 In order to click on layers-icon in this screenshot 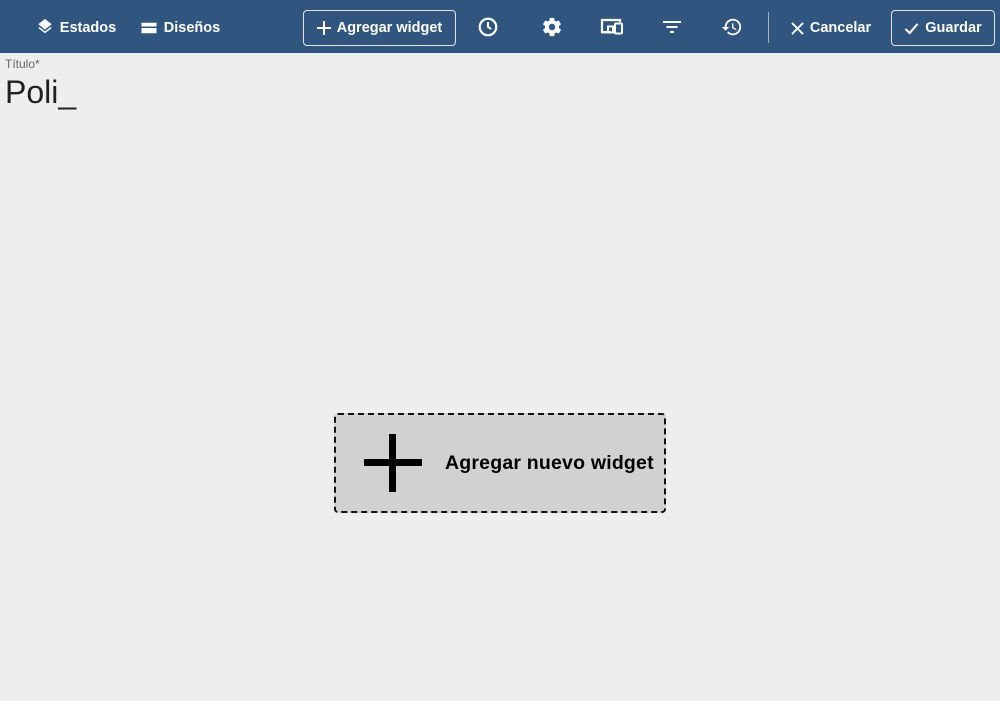, I will do `click(45, 28)`.